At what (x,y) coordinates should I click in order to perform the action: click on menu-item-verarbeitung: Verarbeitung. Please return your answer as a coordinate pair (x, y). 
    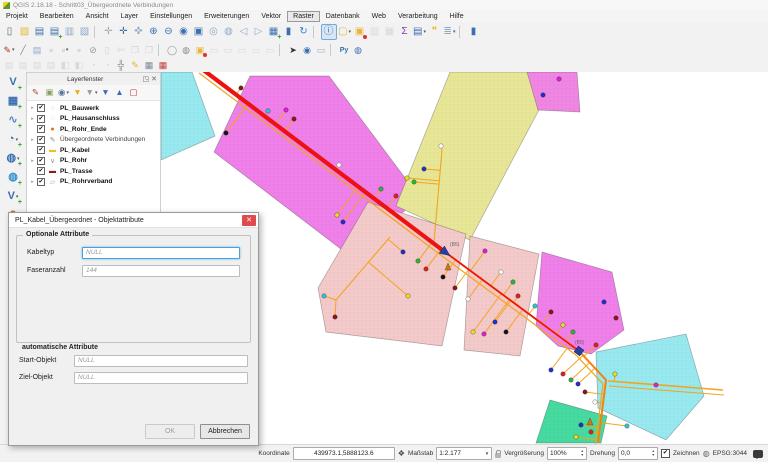
    Looking at the image, I should click on (418, 16).